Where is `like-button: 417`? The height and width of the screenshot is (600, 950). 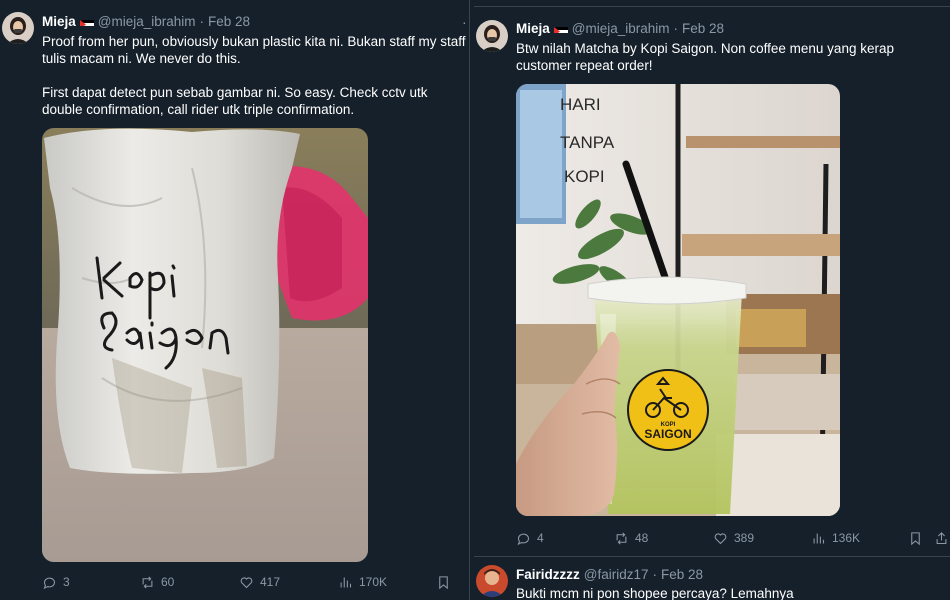
like-button: 417 is located at coordinates (259, 582).